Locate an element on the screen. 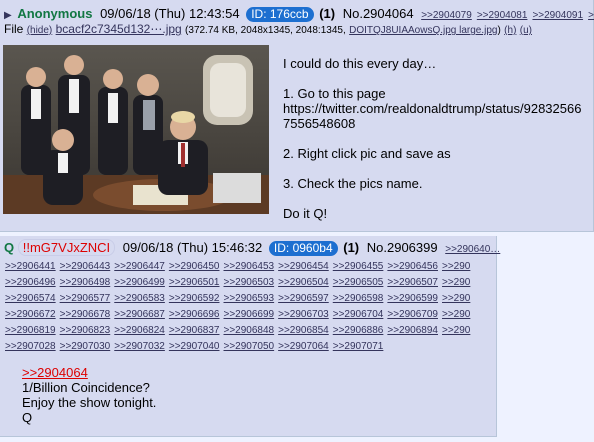 The width and height of the screenshot is (594, 442). backlink: >>2906824 is located at coordinates (139, 330).